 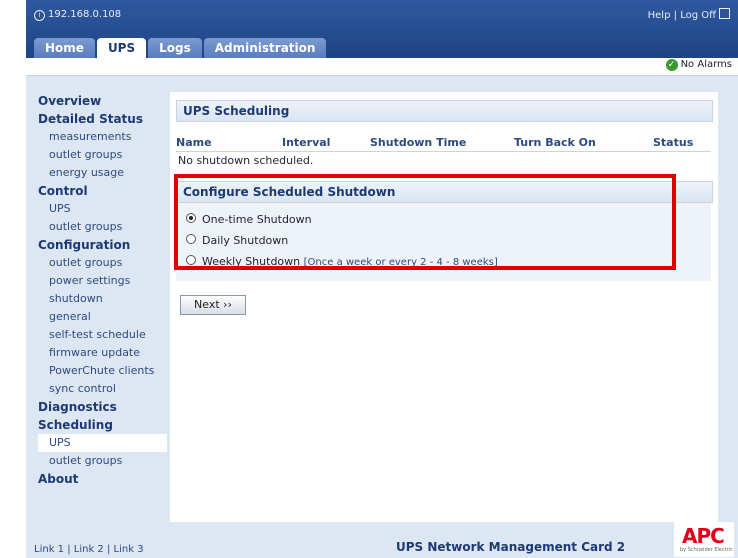 I want to click on footer-link-3: Link 3, so click(x=129, y=549).